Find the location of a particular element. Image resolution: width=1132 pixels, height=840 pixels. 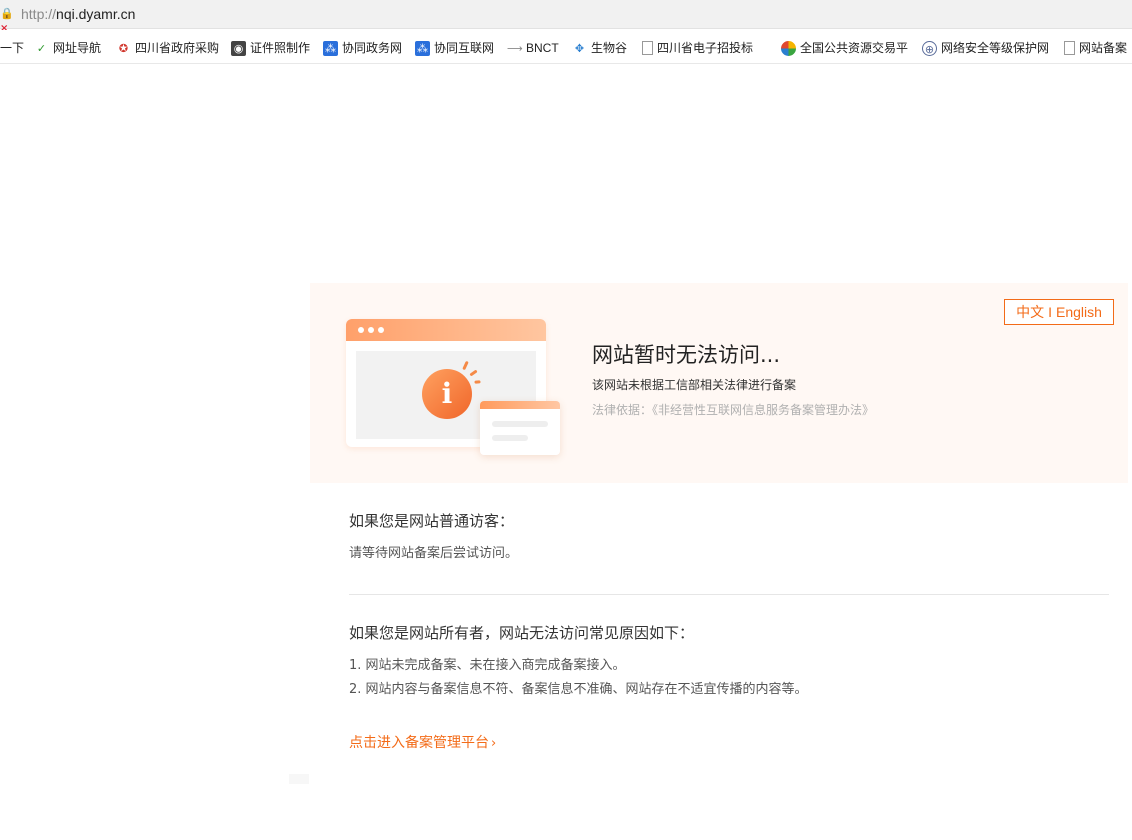

bookmark-label: 网站备案 is located at coordinates (1103, 48).